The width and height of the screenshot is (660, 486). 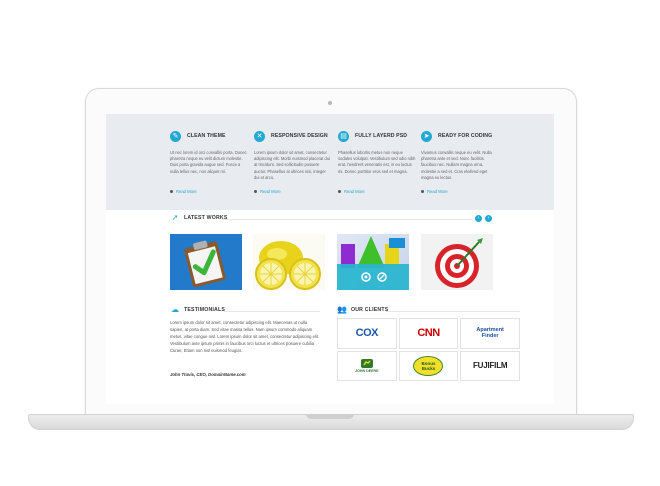 What do you see at coordinates (478, 218) in the screenshot?
I see `prev-arrow-button: ‹` at bounding box center [478, 218].